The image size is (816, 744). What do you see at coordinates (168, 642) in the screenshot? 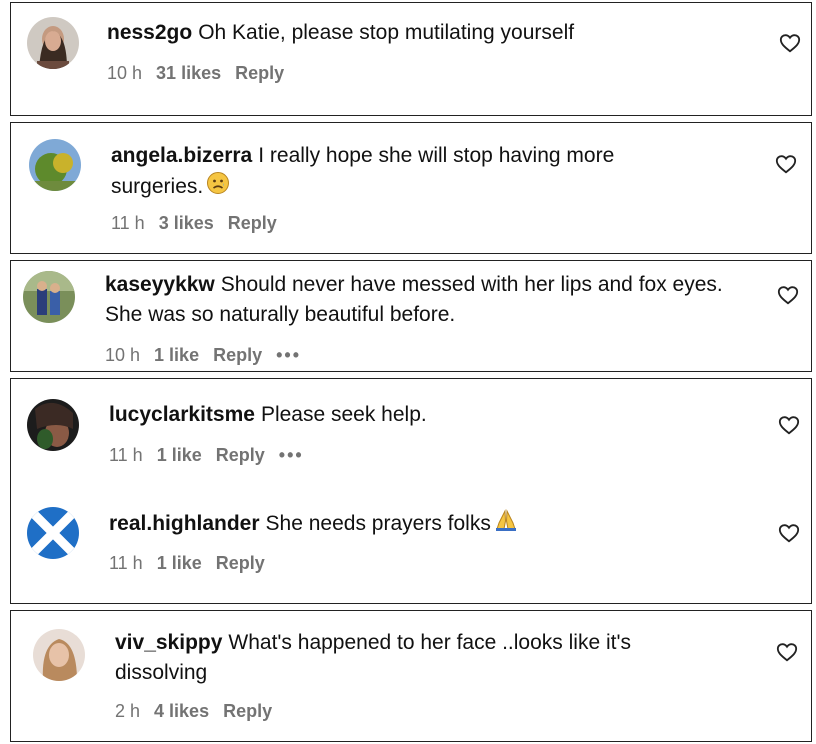
I see `username-link: viv_skippy` at bounding box center [168, 642].